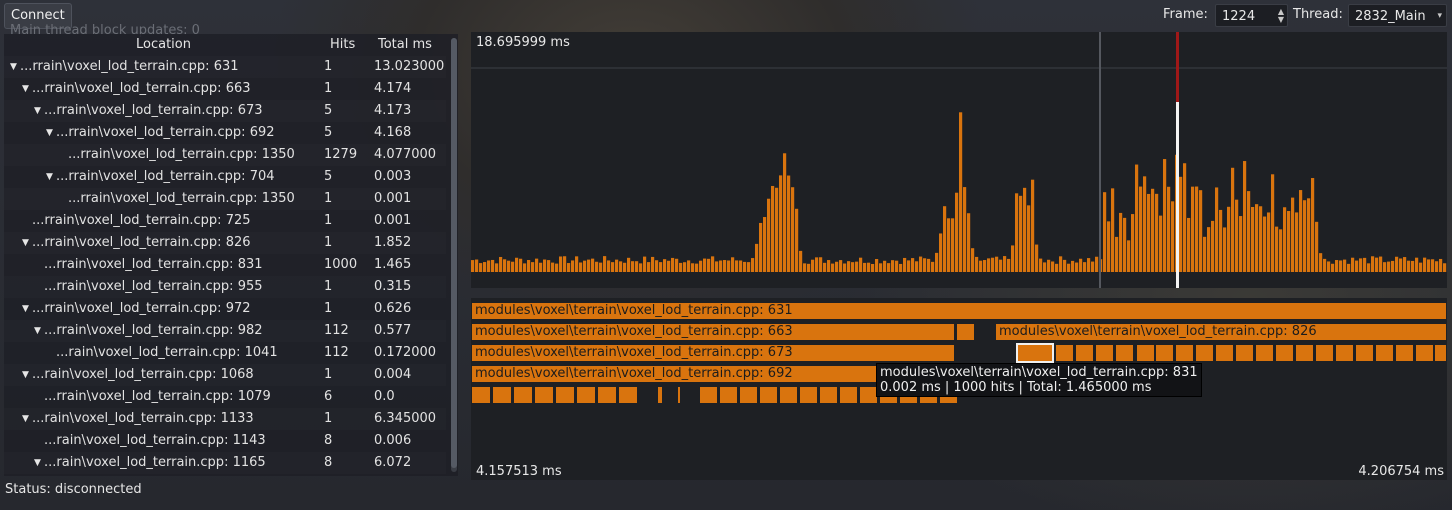 The image size is (1452, 510). What do you see at coordinates (1281, 16) in the screenshot?
I see `spin-arrows-icon: ▲ ▼` at bounding box center [1281, 16].